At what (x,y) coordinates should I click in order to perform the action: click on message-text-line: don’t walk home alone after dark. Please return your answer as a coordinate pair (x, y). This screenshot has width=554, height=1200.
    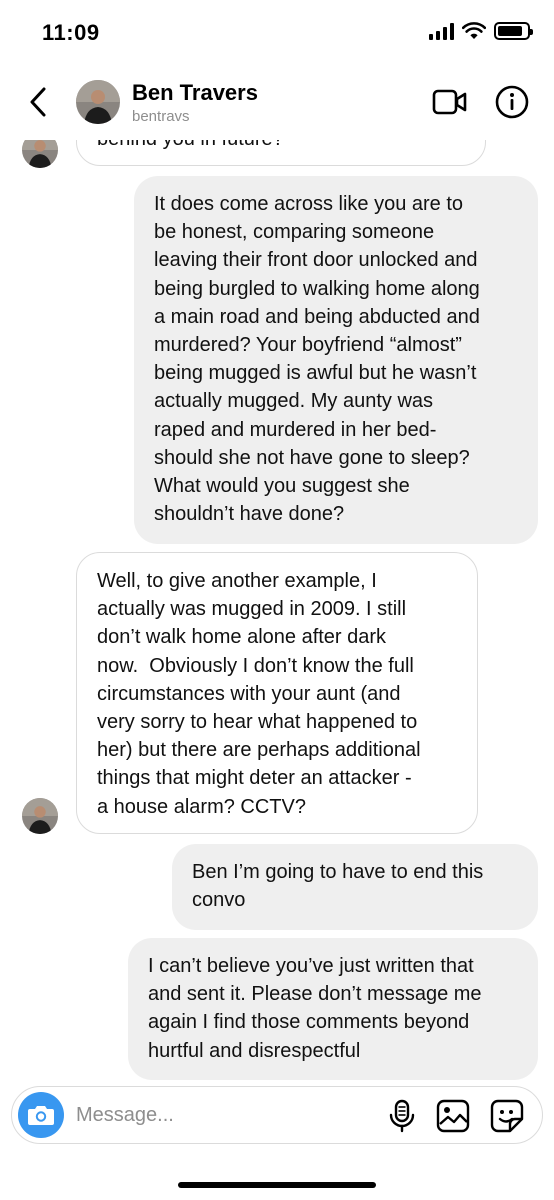
    Looking at the image, I should click on (242, 637).